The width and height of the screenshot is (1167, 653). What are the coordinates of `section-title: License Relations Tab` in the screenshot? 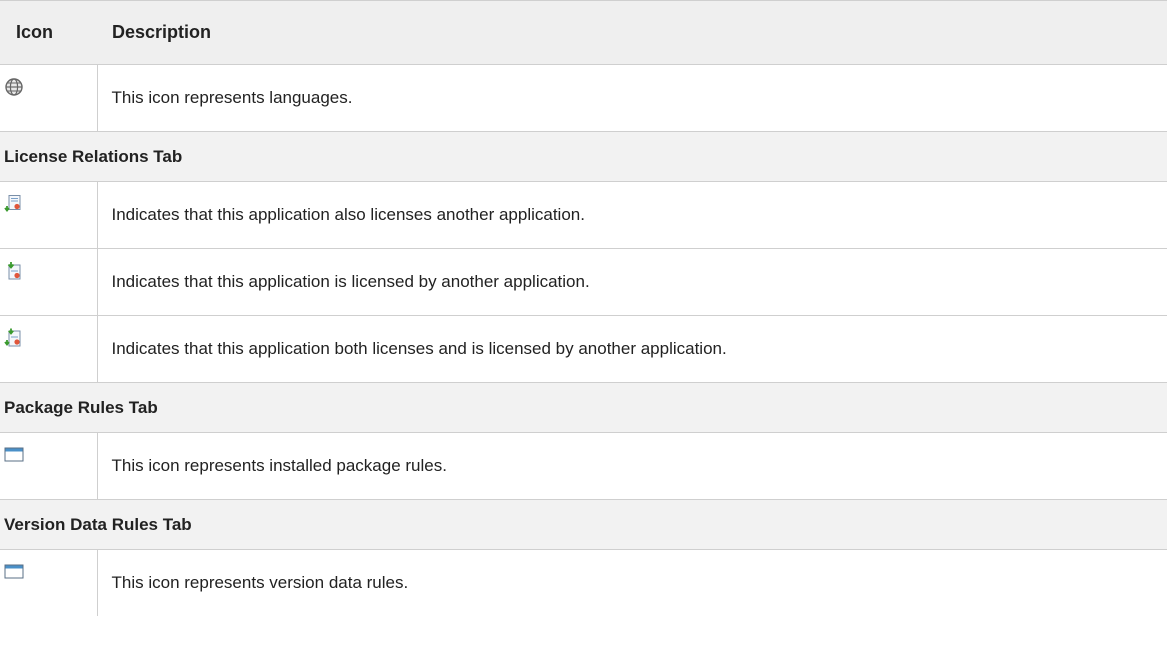 It's located at (583, 156).